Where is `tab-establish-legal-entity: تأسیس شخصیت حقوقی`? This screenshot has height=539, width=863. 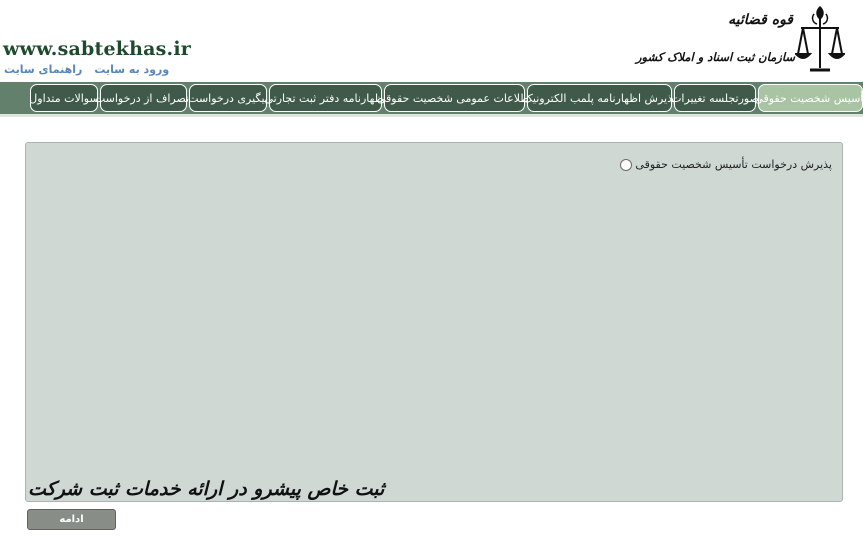
tab-establish-legal-entity: تأسیس شخصیت حقوقی is located at coordinates (808, 98).